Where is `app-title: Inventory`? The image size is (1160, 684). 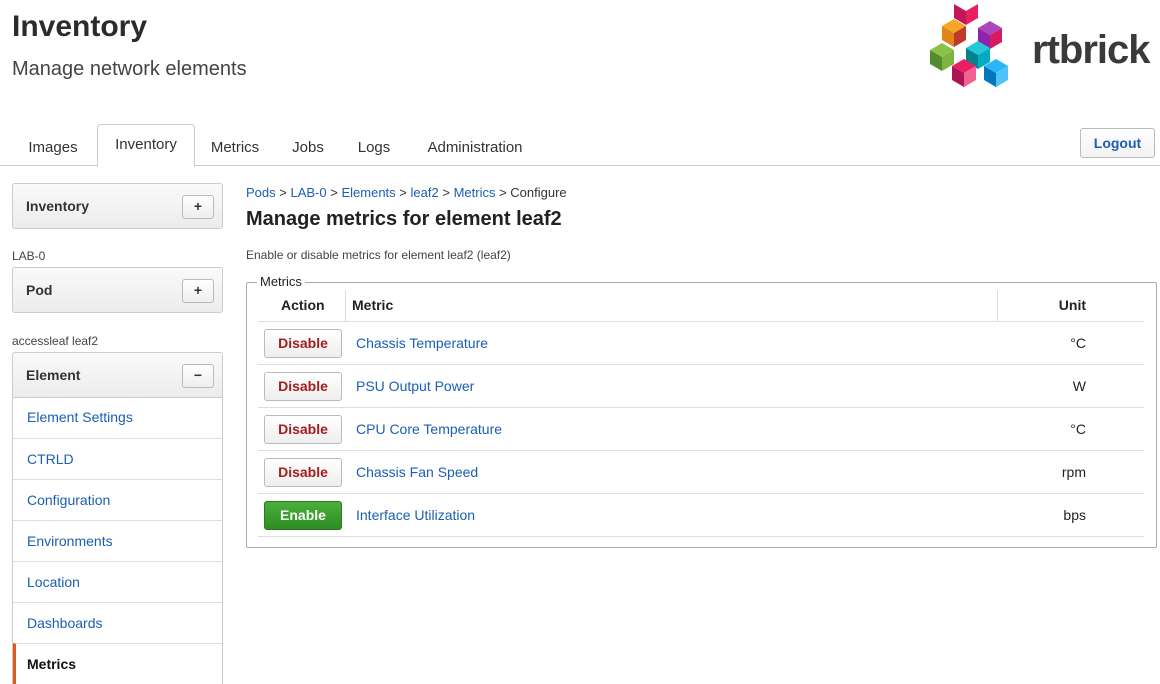
app-title: Inventory is located at coordinates (80, 26).